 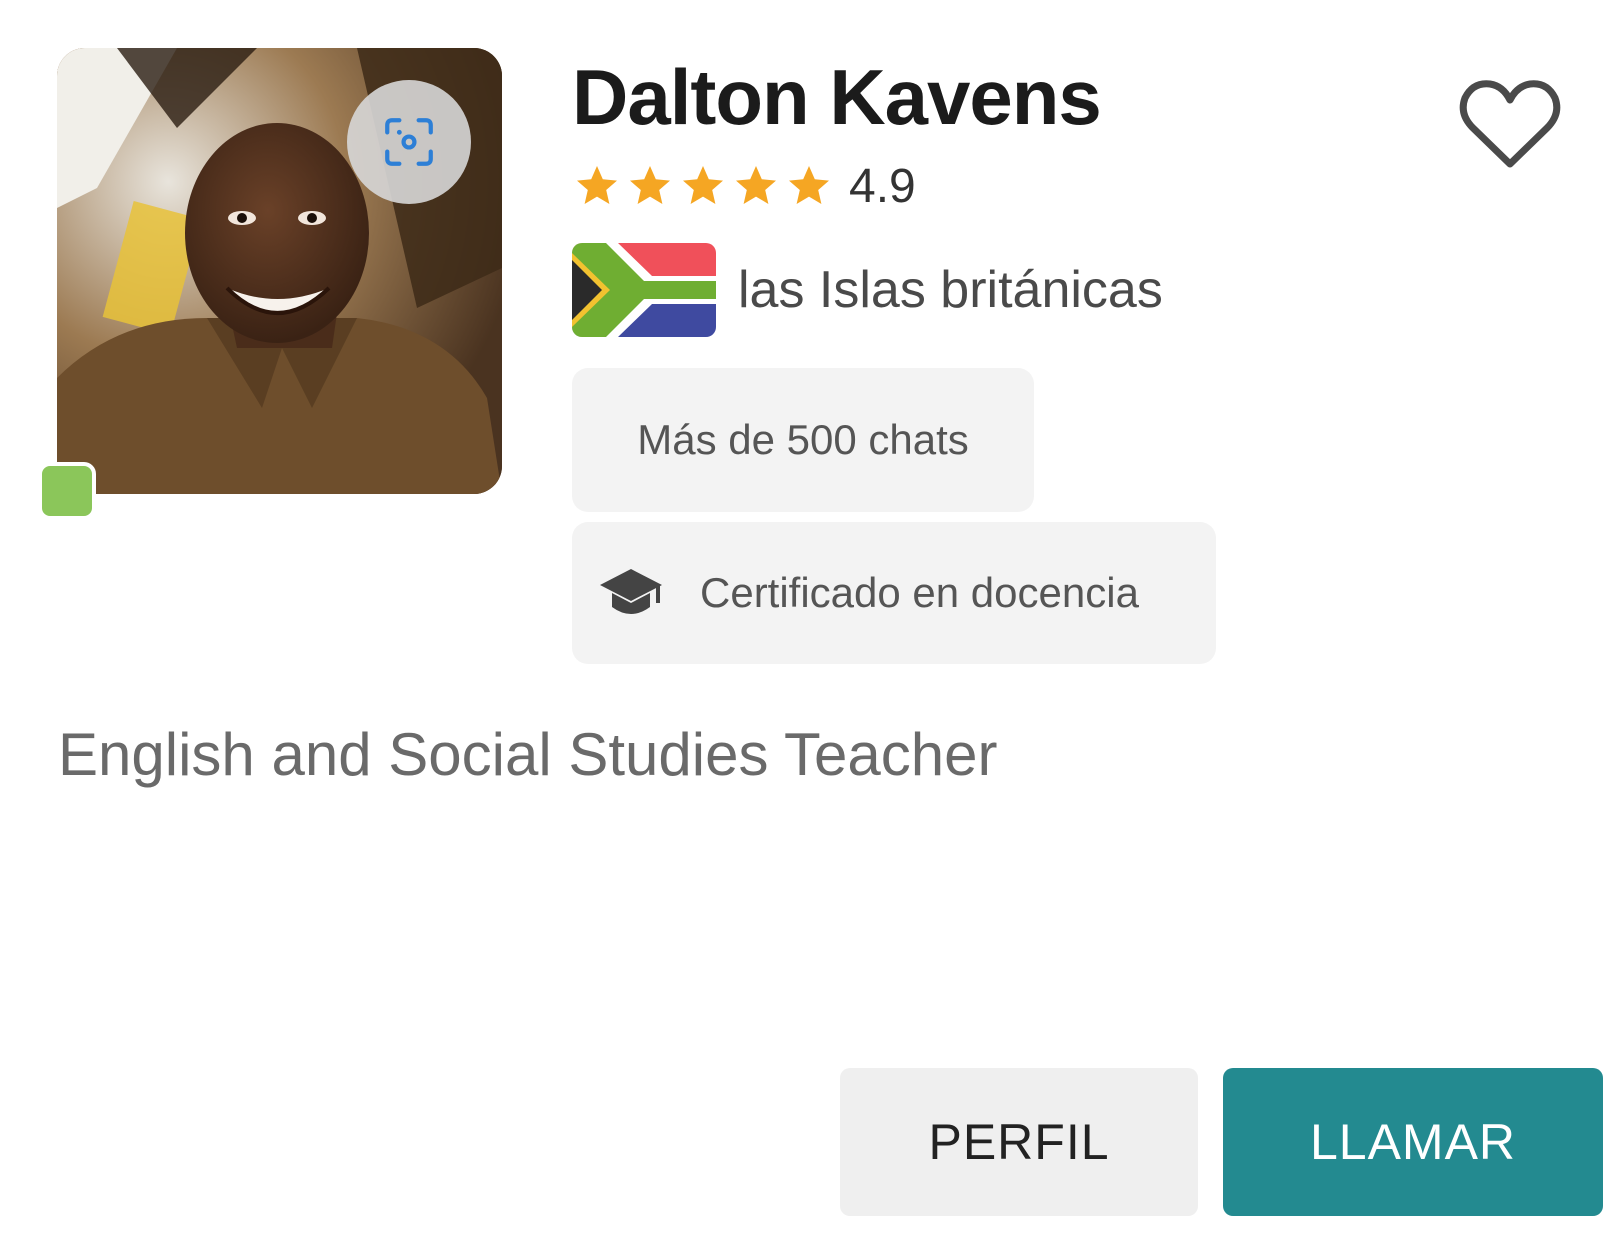 I want to click on heart-icon, so click(x=1510, y=124).